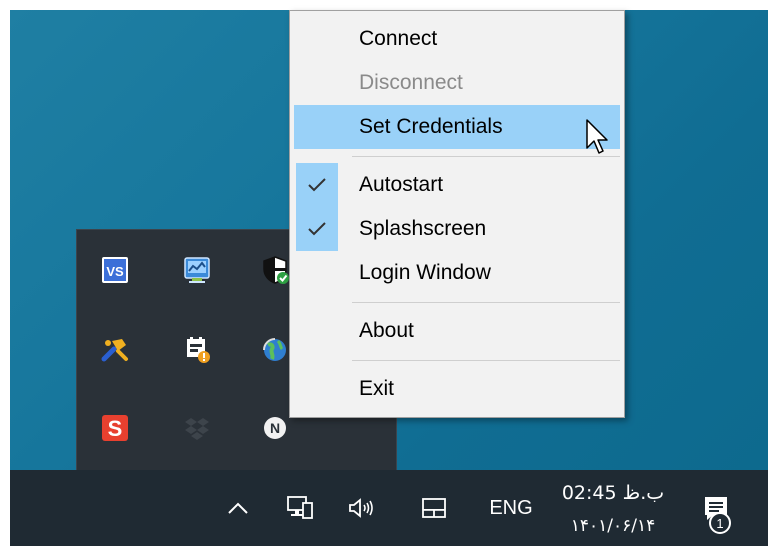 The image size is (772, 546). I want to click on menu-item-label: Login Window, so click(425, 272).